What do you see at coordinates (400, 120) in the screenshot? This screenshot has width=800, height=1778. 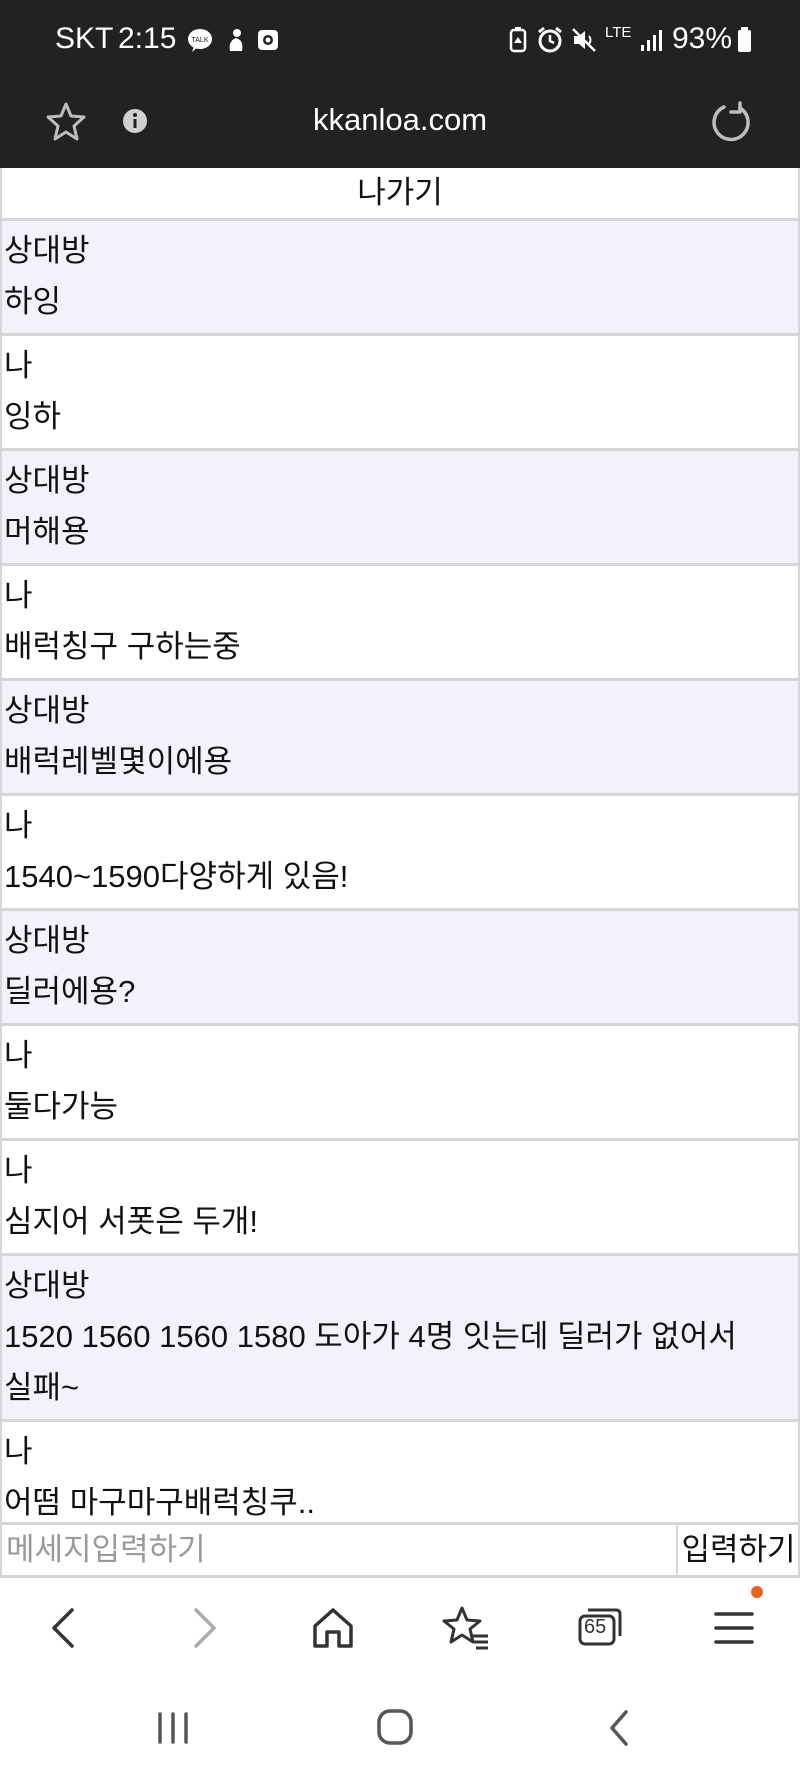 I see `url-domain: kkanloa.com` at bounding box center [400, 120].